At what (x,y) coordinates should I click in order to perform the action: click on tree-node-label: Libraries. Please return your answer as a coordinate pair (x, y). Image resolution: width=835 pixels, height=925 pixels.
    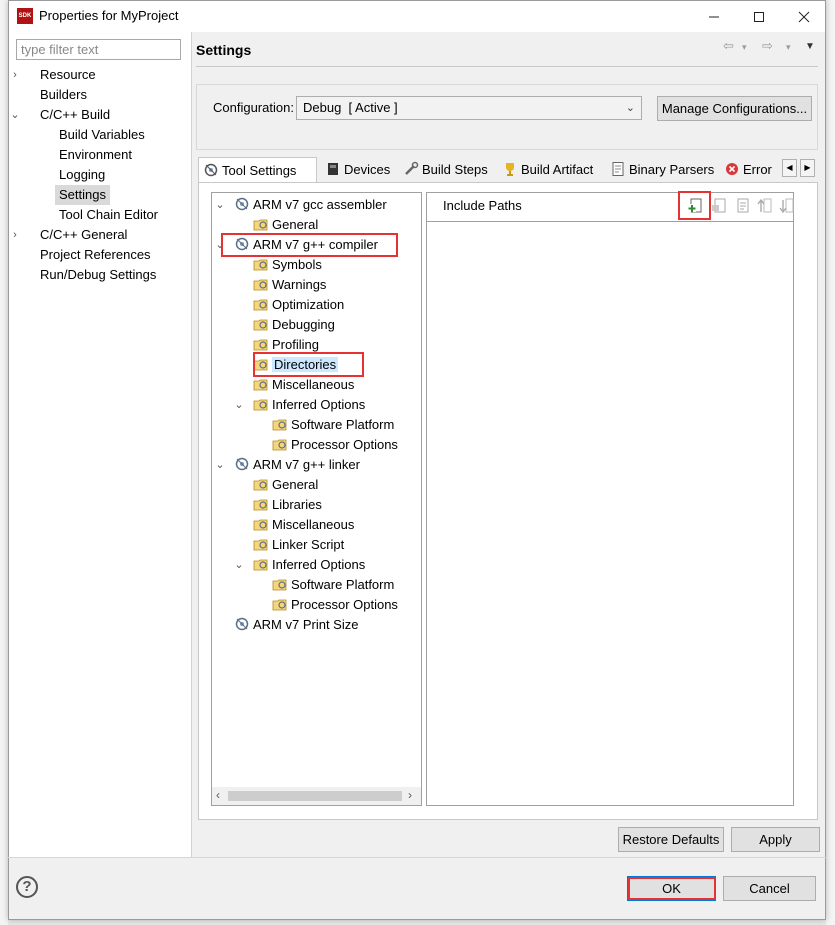
    Looking at the image, I should click on (297, 504).